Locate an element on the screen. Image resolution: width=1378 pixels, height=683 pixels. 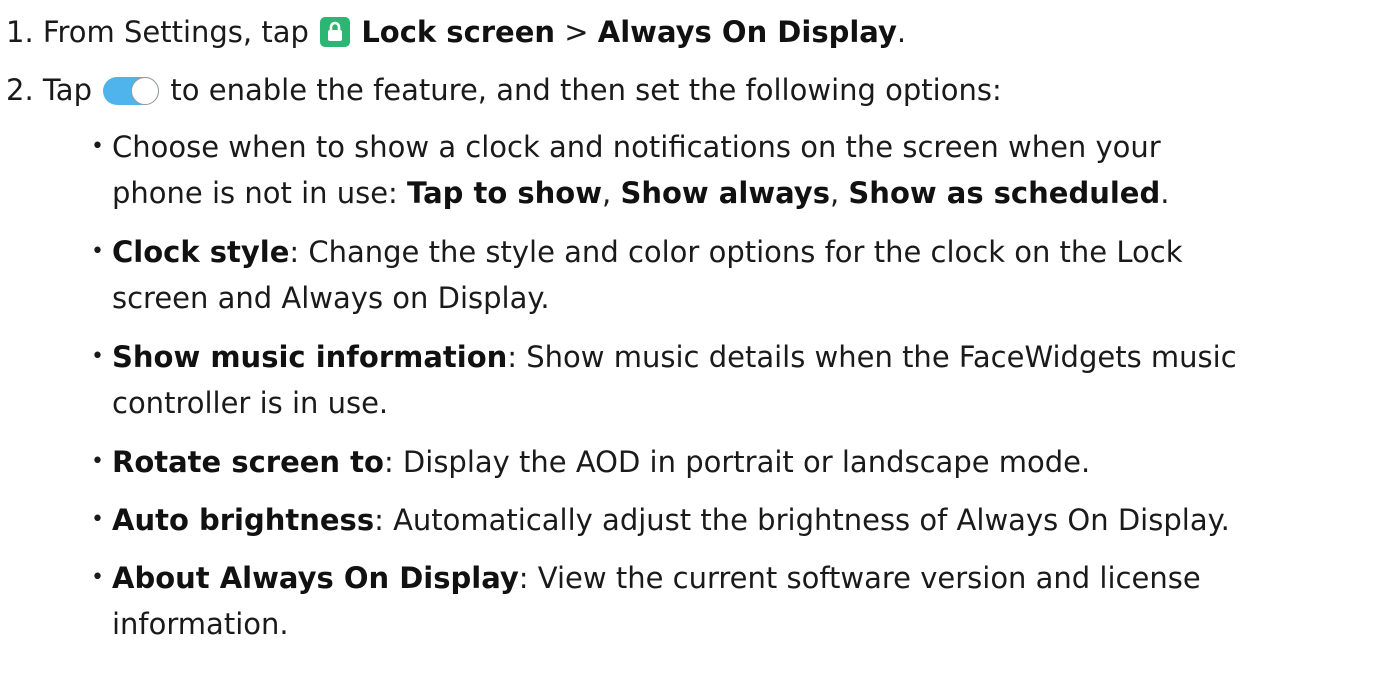
term-clock-style: Clock style is located at coordinates (201, 252).